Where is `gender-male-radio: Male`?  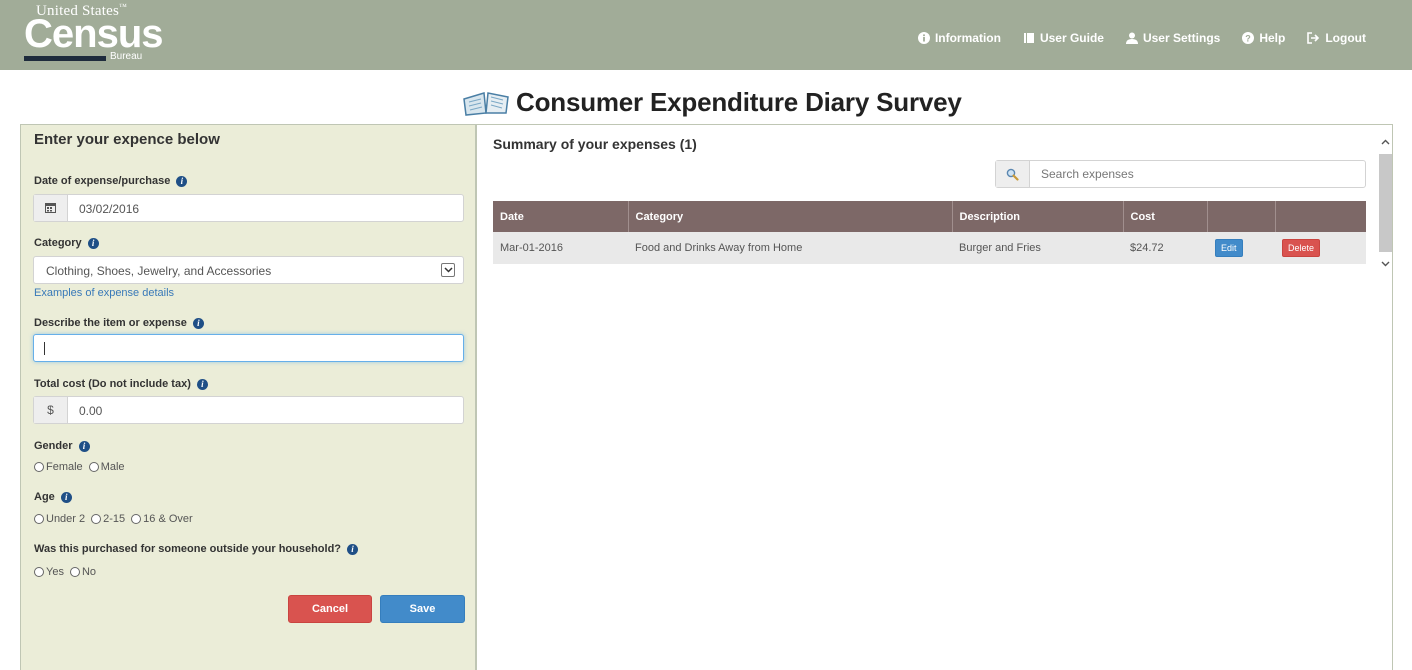 gender-male-radio: Male is located at coordinates (106, 467).